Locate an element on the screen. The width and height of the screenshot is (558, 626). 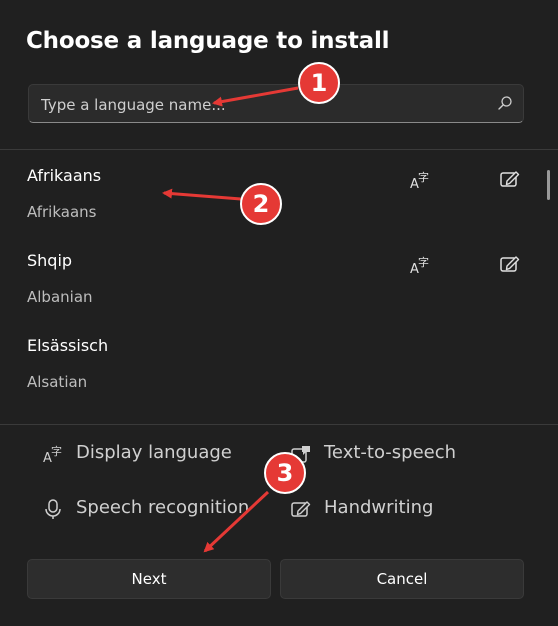
next-button: Next is located at coordinates (149, 579).